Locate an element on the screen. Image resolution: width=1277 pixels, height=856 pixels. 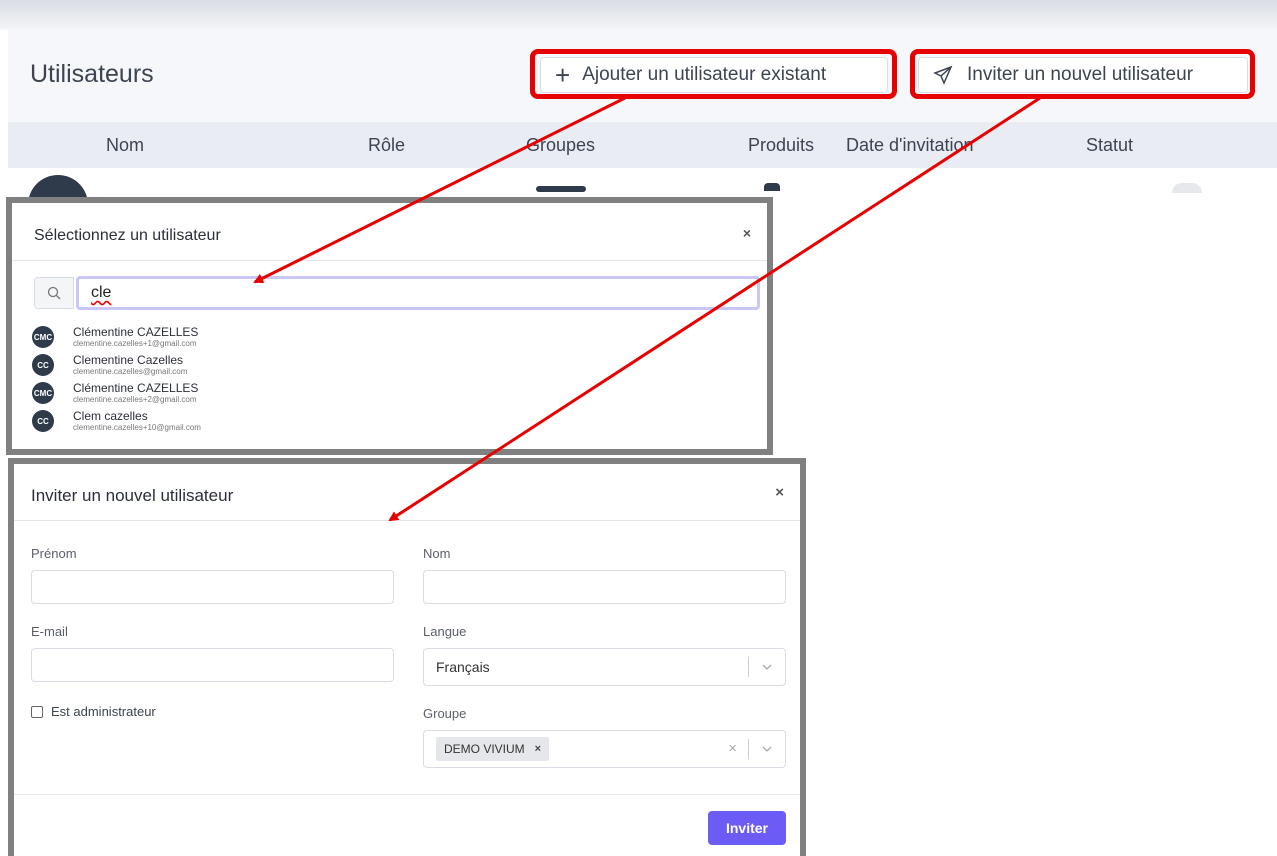
lastname-label: Nom is located at coordinates (437, 553).